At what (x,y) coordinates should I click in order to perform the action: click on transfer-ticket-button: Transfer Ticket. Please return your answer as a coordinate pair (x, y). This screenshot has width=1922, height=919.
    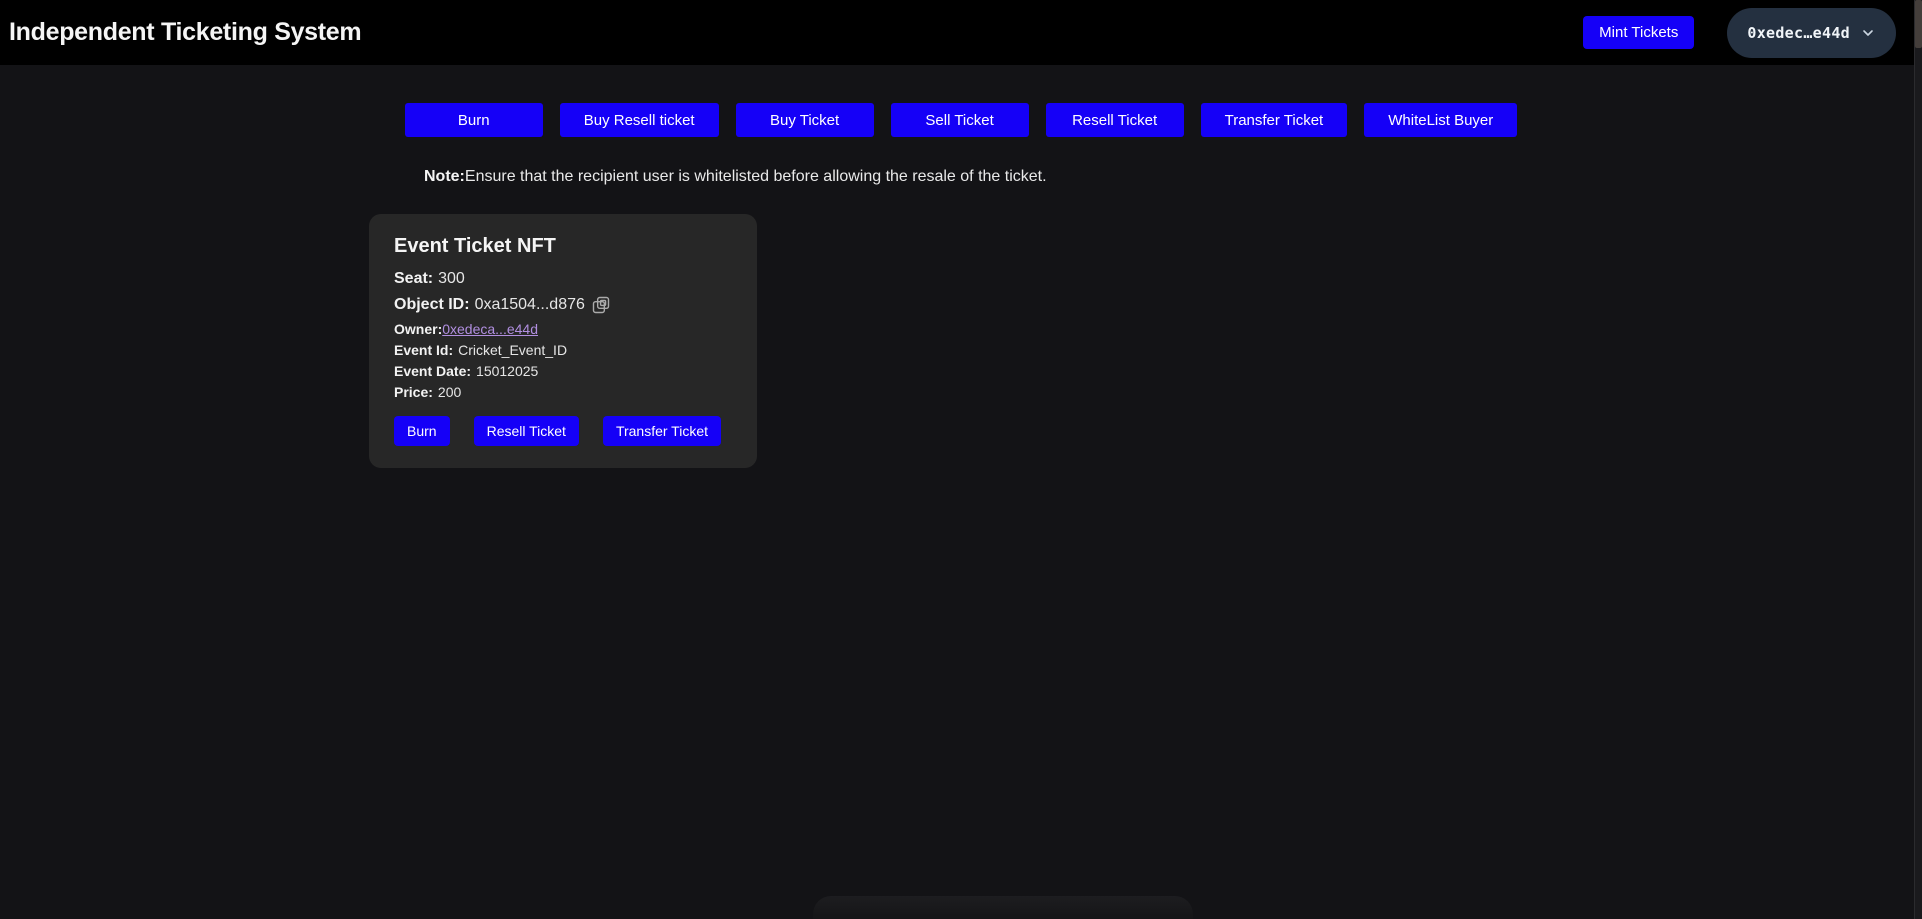
    Looking at the image, I should click on (1274, 120).